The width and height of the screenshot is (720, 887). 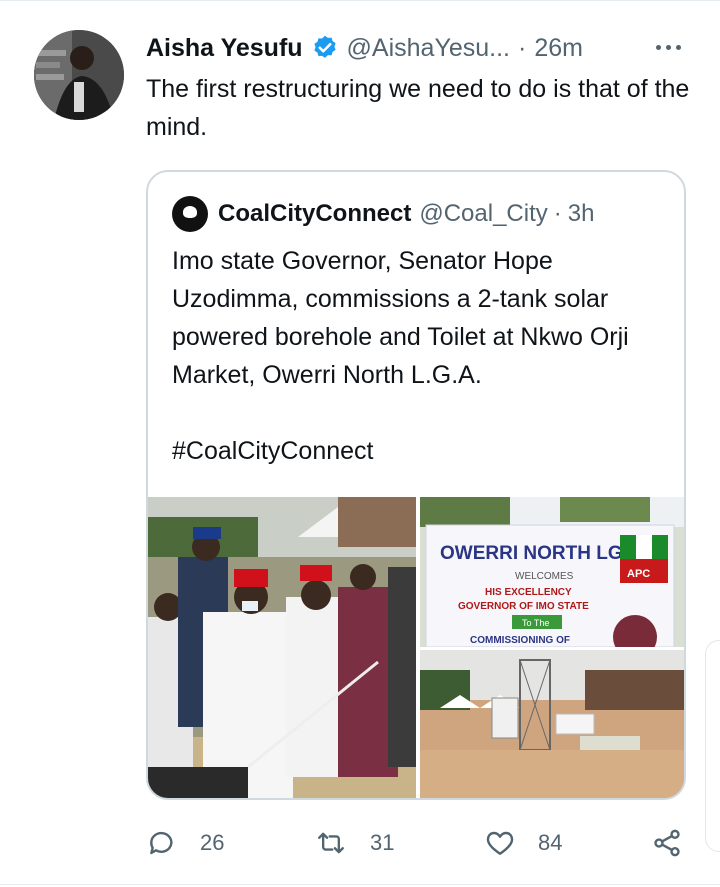 I want to click on photo-borehole-site, so click(x=552, y=724).